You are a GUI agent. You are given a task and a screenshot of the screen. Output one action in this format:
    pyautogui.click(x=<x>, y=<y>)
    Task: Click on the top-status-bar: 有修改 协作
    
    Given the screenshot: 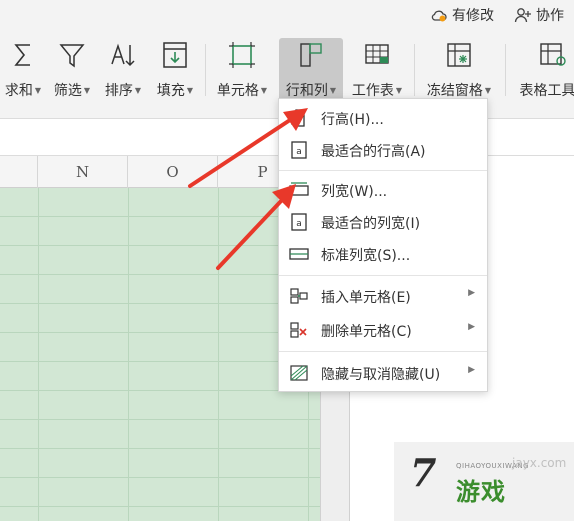 What is the action you would take?
    pyautogui.click(x=287, y=15)
    